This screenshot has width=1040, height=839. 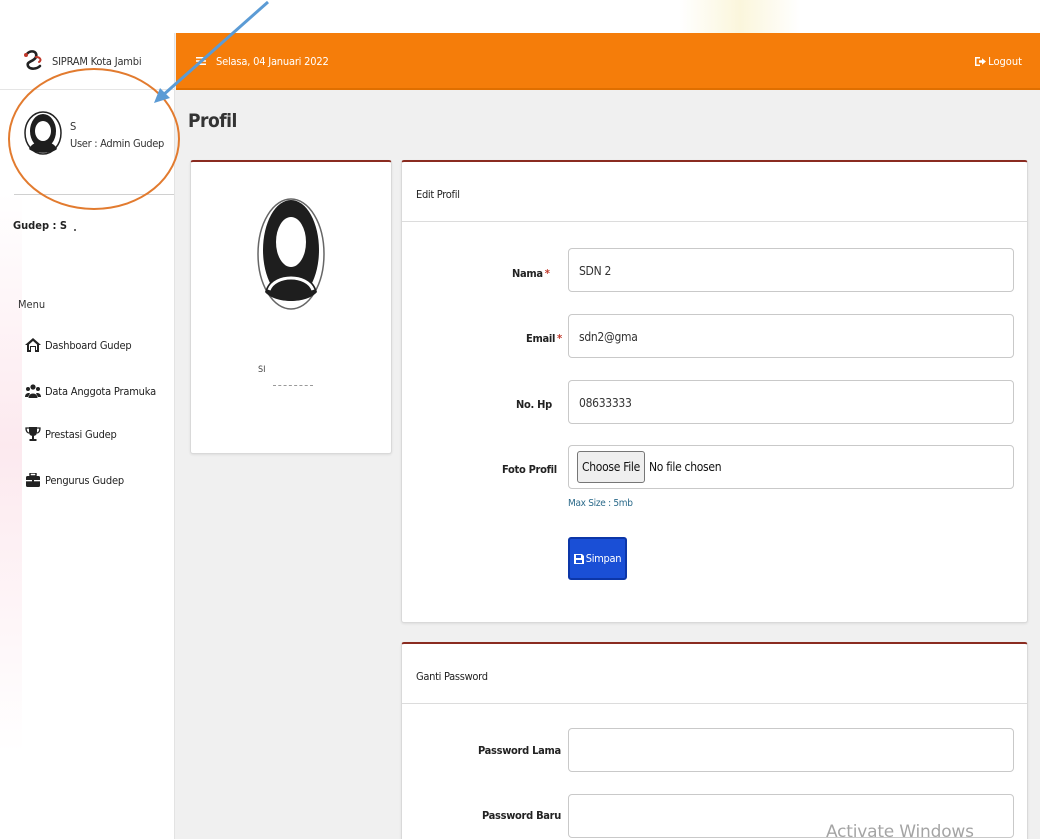 I want to click on trophy-icon, so click(x=33, y=434).